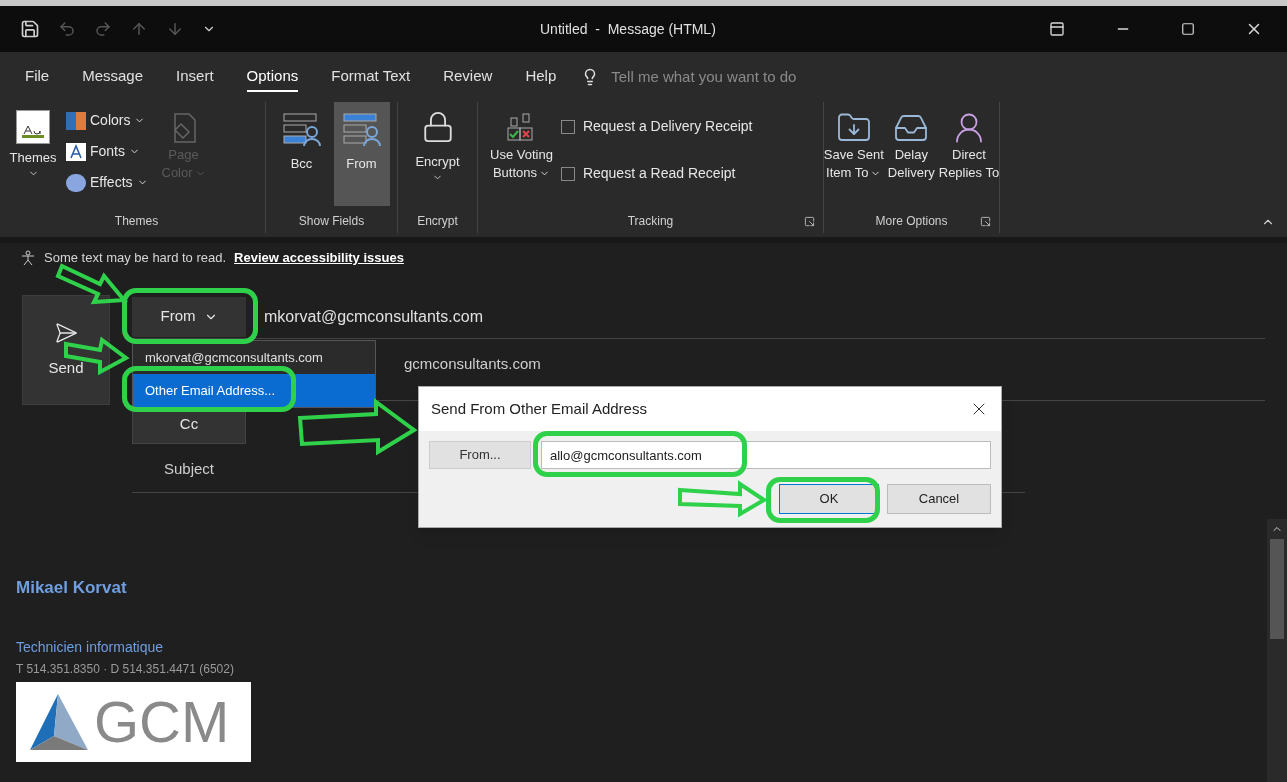 Image resolution: width=1287 pixels, height=782 pixels. I want to click on group-label: Encrypt, so click(437, 221).